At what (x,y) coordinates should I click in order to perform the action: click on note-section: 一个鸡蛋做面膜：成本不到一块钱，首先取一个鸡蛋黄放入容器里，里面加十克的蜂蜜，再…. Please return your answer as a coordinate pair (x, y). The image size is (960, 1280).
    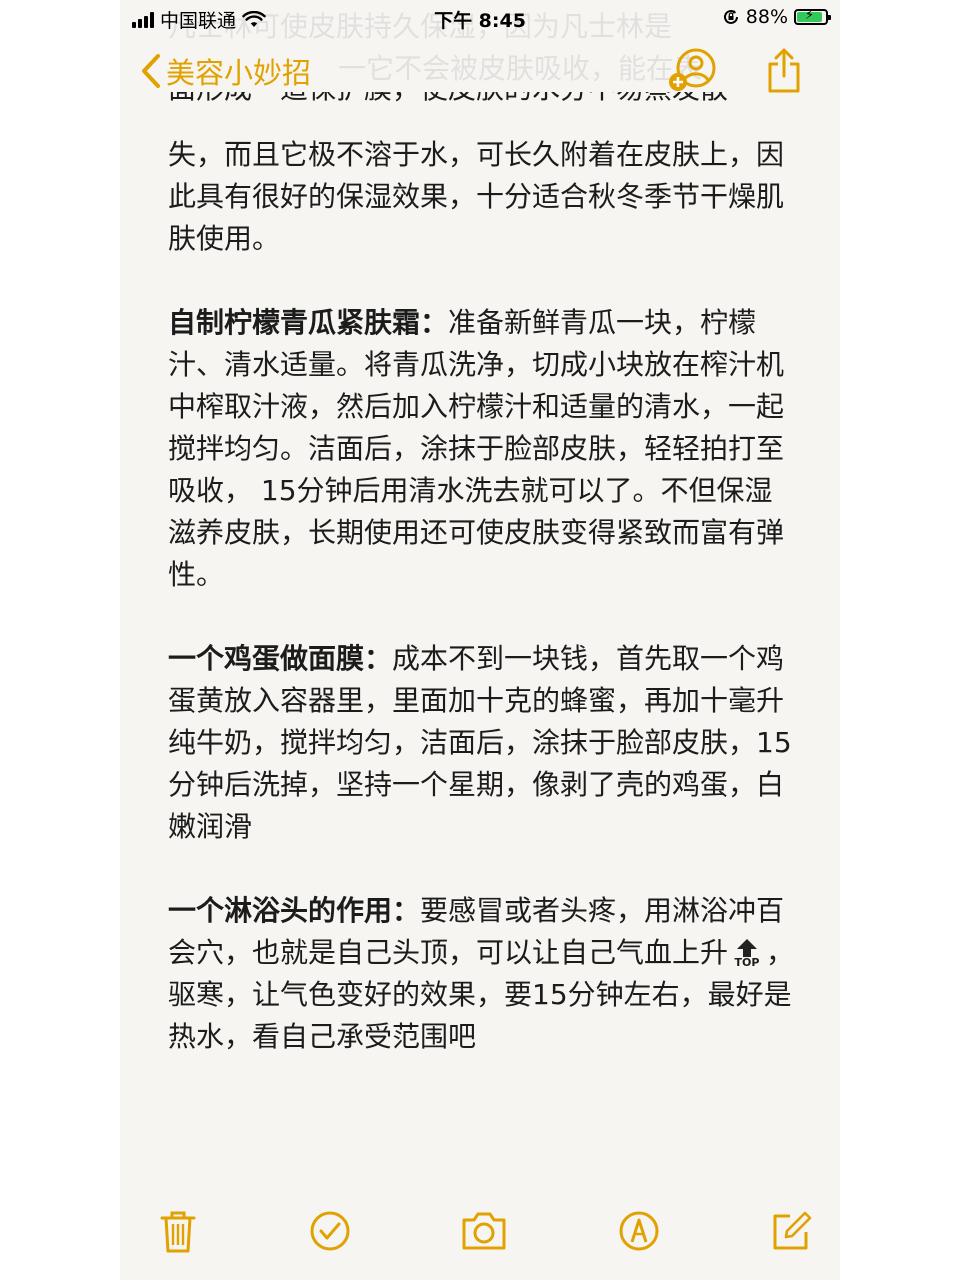
    Looking at the image, I should click on (482, 743).